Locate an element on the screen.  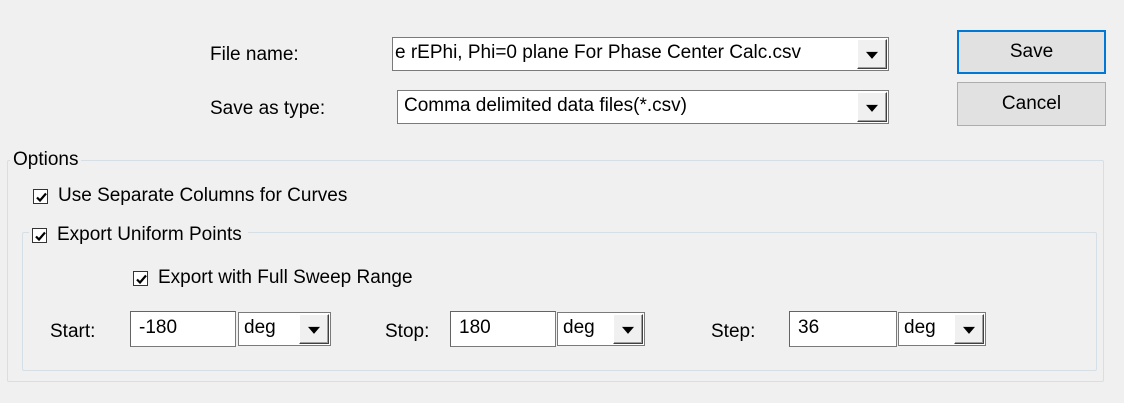
uniform-points-label: Export Uniform Points is located at coordinates (149, 234).